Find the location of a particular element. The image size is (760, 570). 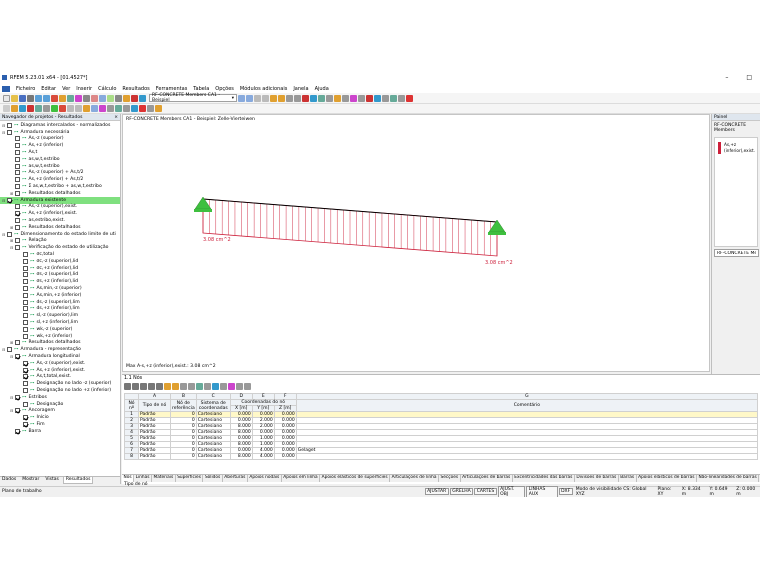

tree-item: ⊶ Fim is located at coordinates (60, 424).